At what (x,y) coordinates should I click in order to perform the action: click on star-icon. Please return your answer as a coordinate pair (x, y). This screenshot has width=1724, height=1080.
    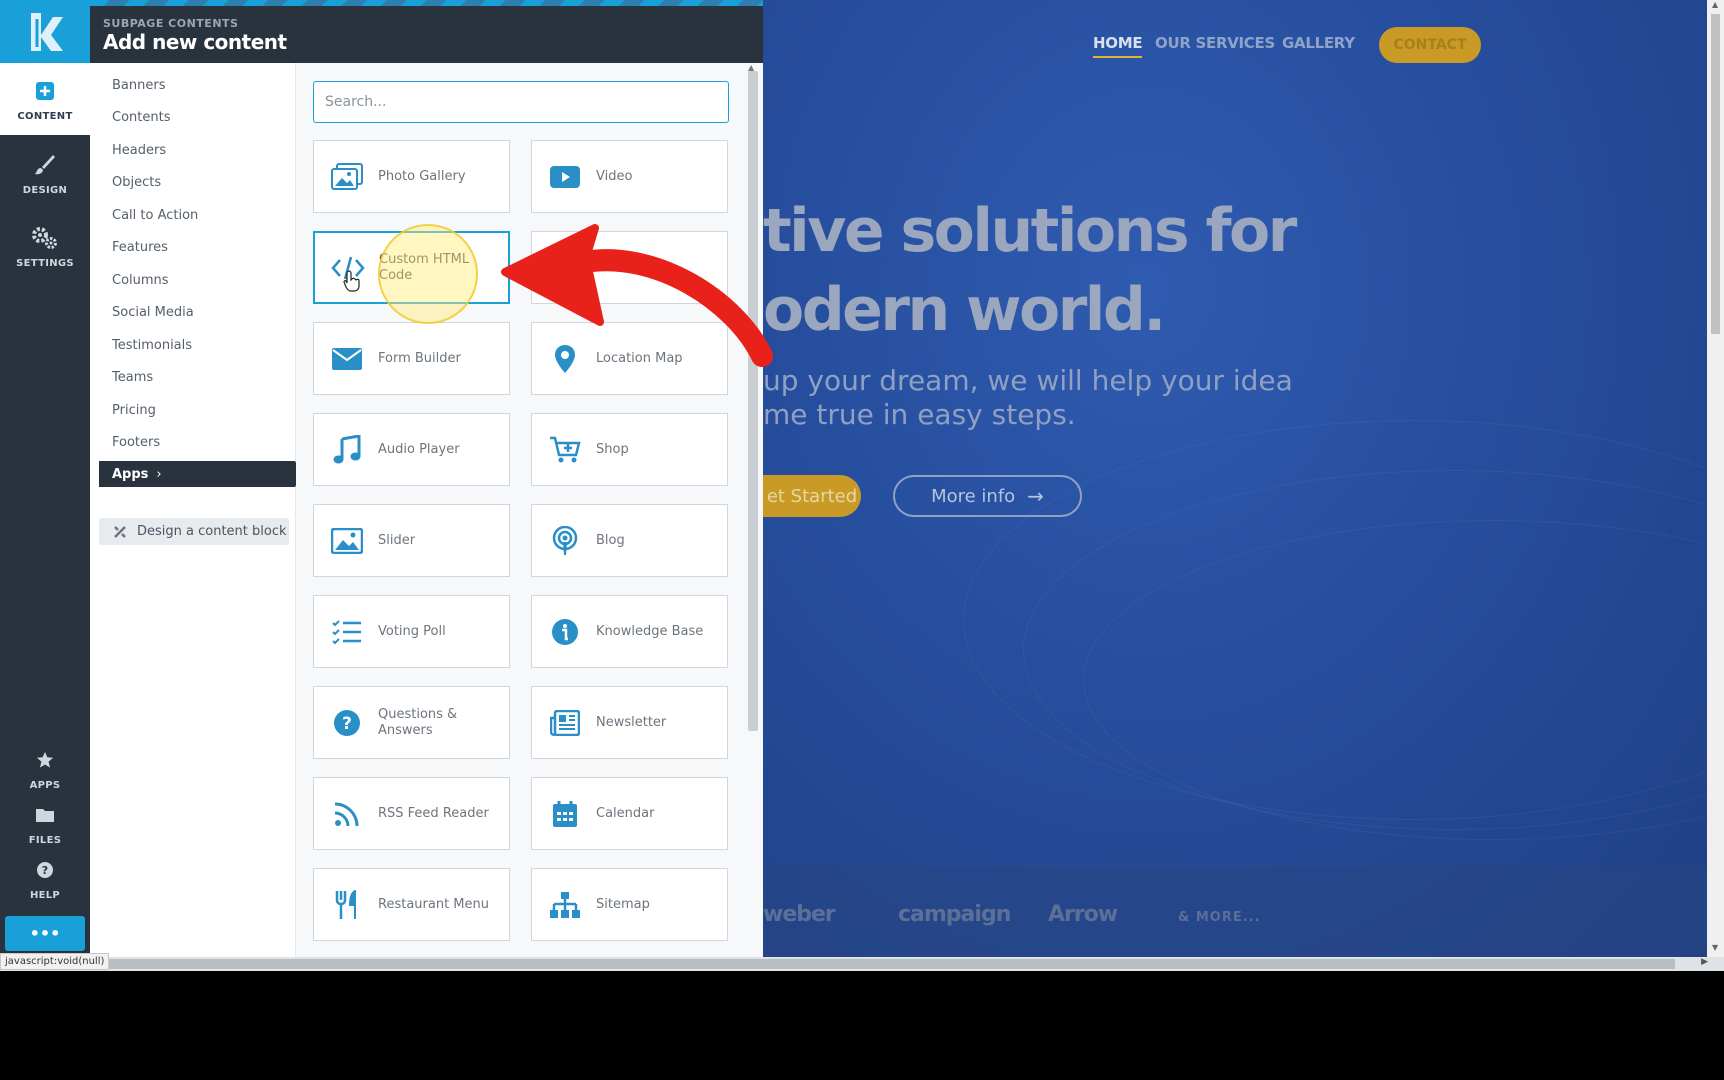
    Looking at the image, I should click on (45, 760).